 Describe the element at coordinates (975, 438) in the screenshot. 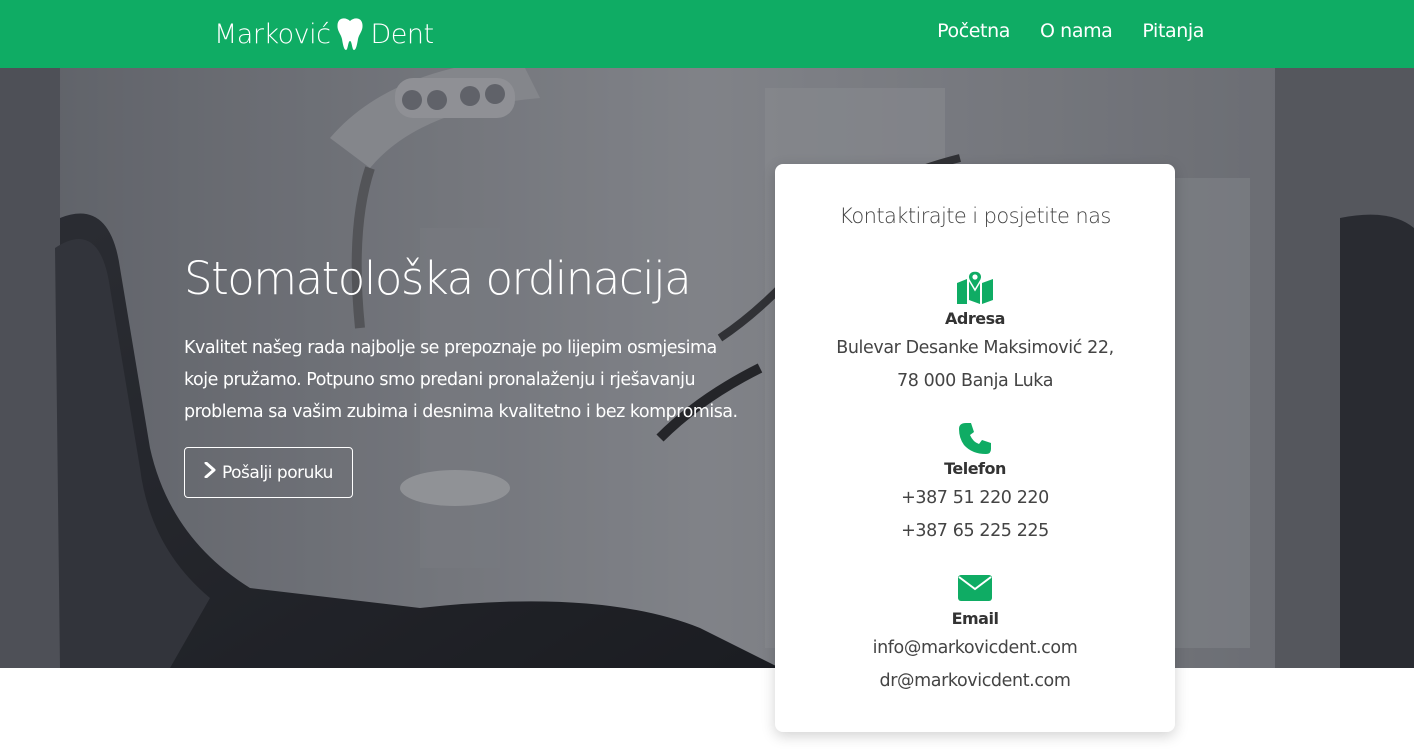

I see `phone-icon` at that location.